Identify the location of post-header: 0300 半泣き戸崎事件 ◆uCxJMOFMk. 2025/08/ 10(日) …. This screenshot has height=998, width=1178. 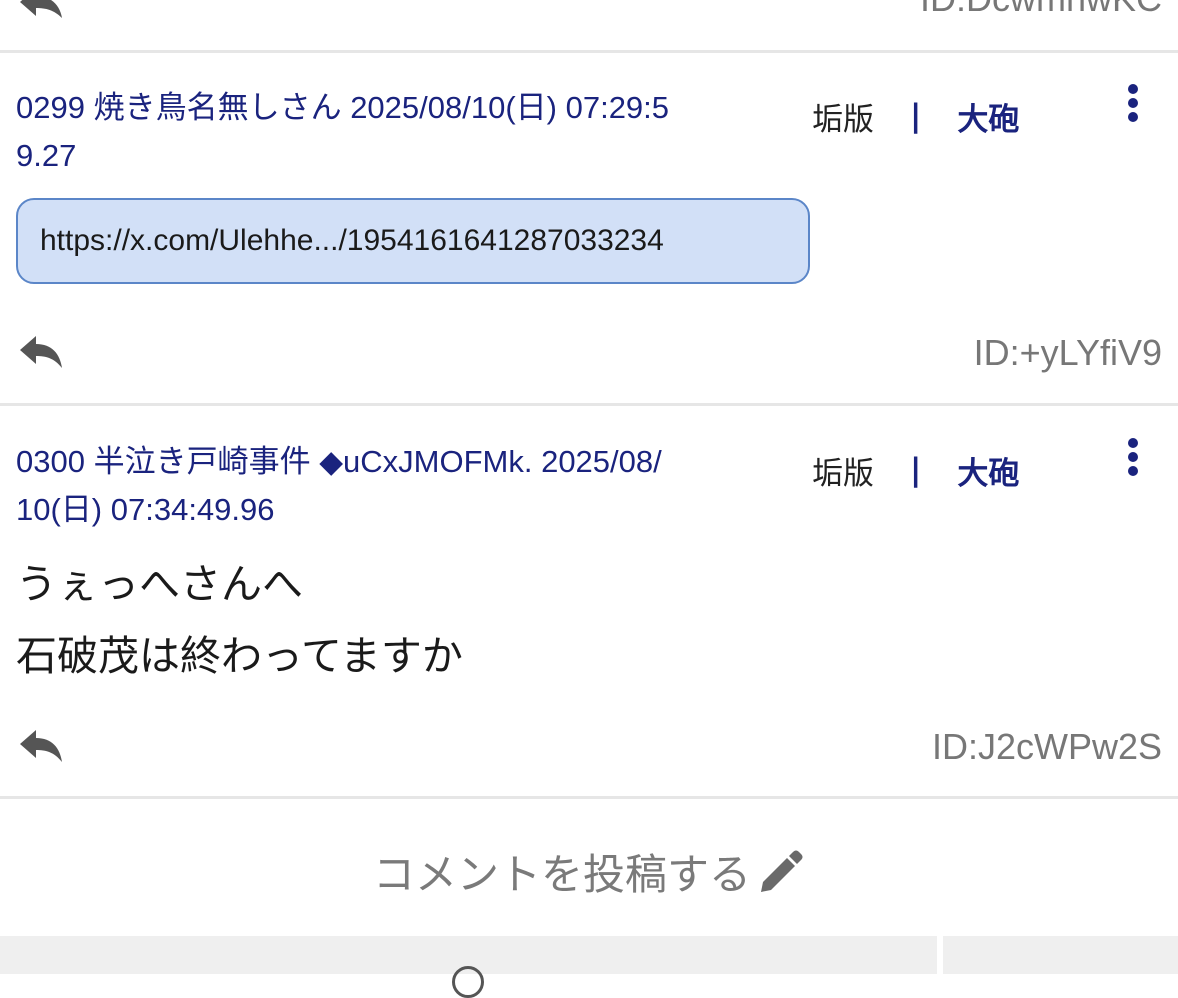
(401, 486).